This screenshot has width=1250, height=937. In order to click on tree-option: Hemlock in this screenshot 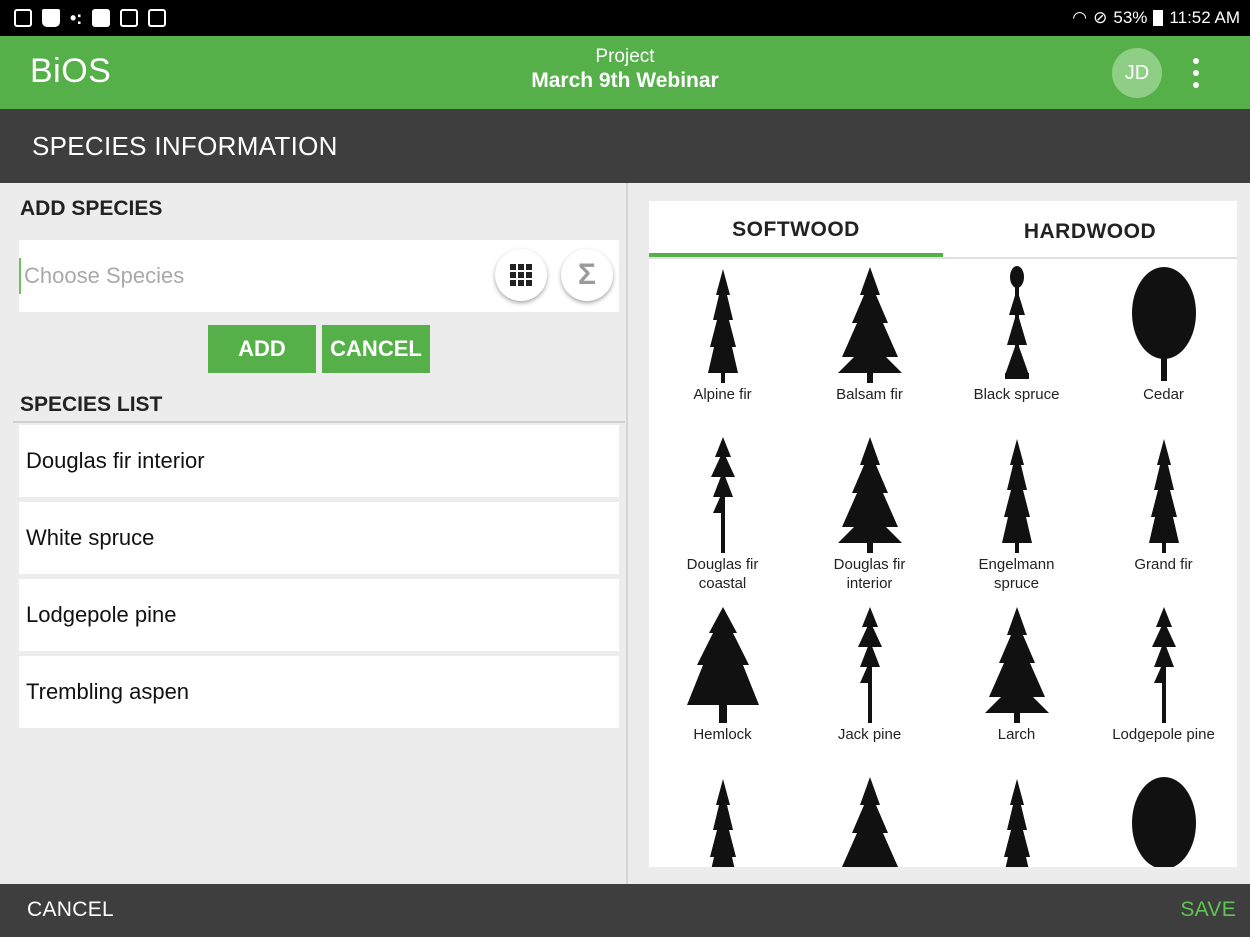, I will do `click(722, 686)`.